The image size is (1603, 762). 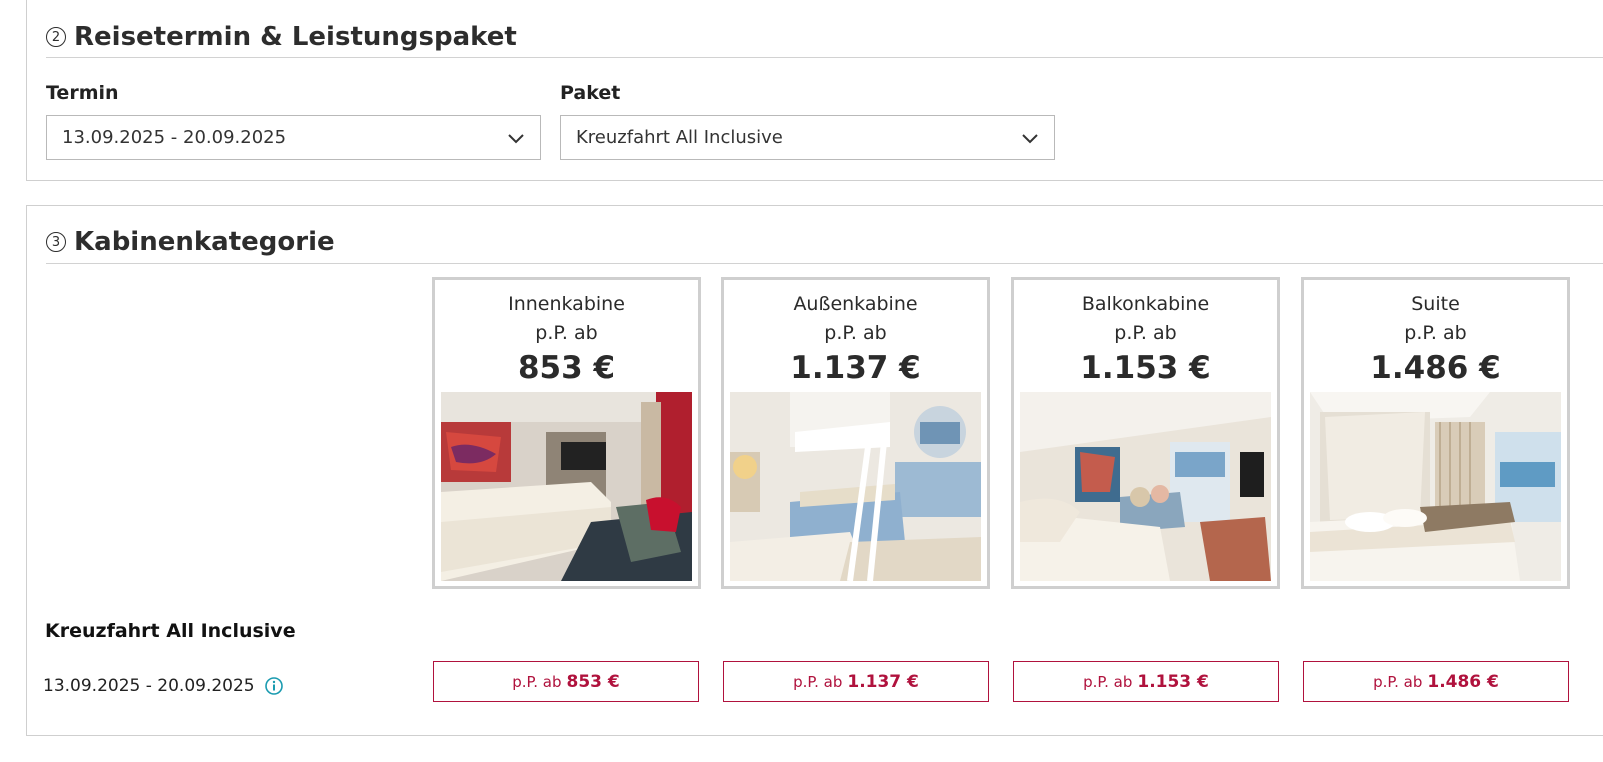 What do you see at coordinates (855, 304) in the screenshot?
I see `cabin-name: Außenkabine` at bounding box center [855, 304].